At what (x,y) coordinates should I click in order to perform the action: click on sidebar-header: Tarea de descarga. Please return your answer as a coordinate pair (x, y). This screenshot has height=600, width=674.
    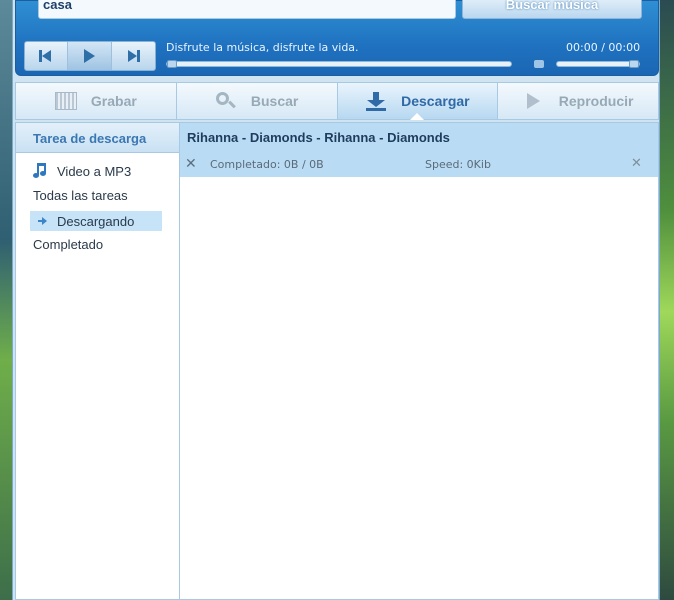
    Looking at the image, I should click on (97, 138).